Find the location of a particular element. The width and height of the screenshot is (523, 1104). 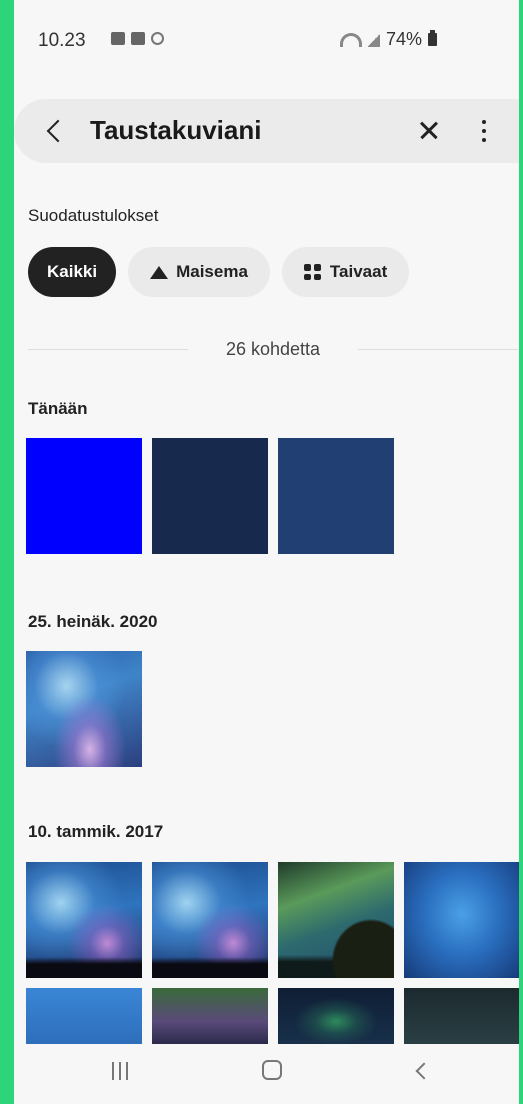

section-title-2020: 25. heinäk. 2020 is located at coordinates (93, 621).